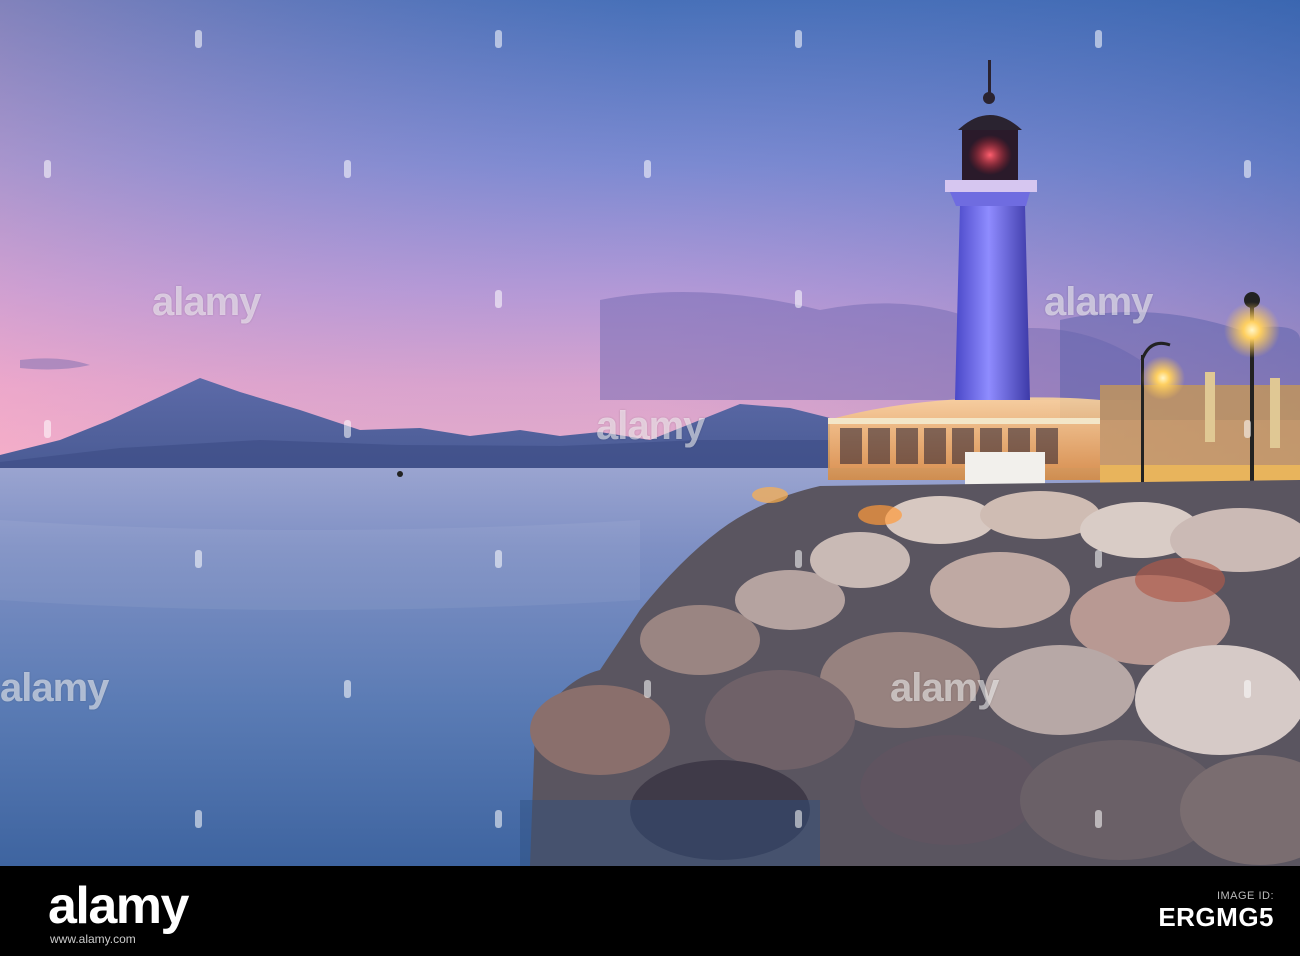  I want to click on alamy-logo: alamy, so click(118, 906).